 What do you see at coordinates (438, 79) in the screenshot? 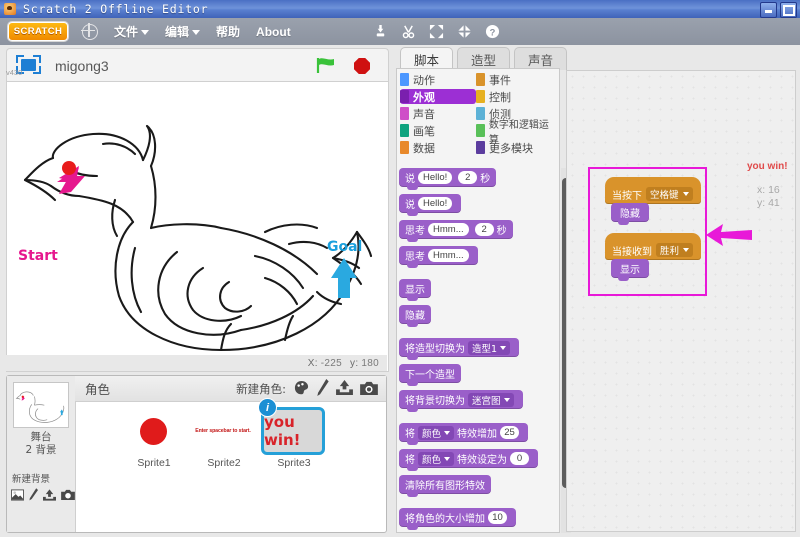
I see `category-motion: 动作` at bounding box center [438, 79].